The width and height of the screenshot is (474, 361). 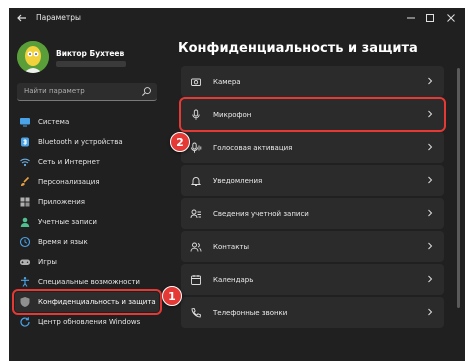 What do you see at coordinates (312, 180) in the screenshot?
I see `settings-row-notifications: Уведомления` at bounding box center [312, 180].